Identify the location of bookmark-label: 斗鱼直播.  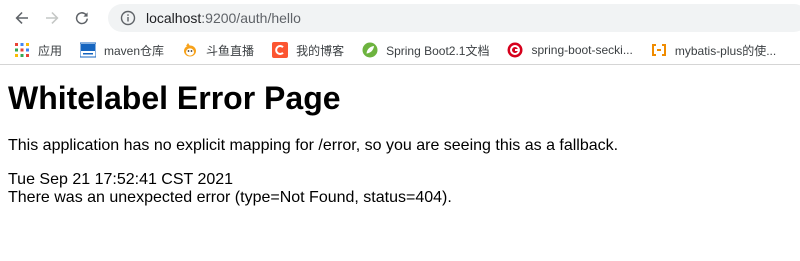
(230, 50).